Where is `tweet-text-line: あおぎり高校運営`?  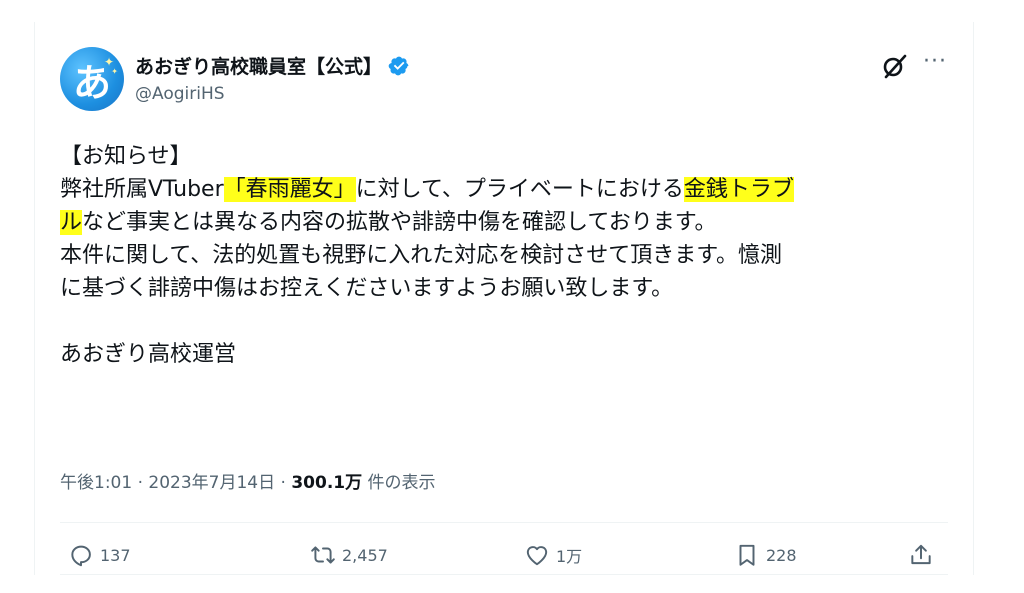
tweet-text-line: あおぎり高校運営 is located at coordinates (507, 354).